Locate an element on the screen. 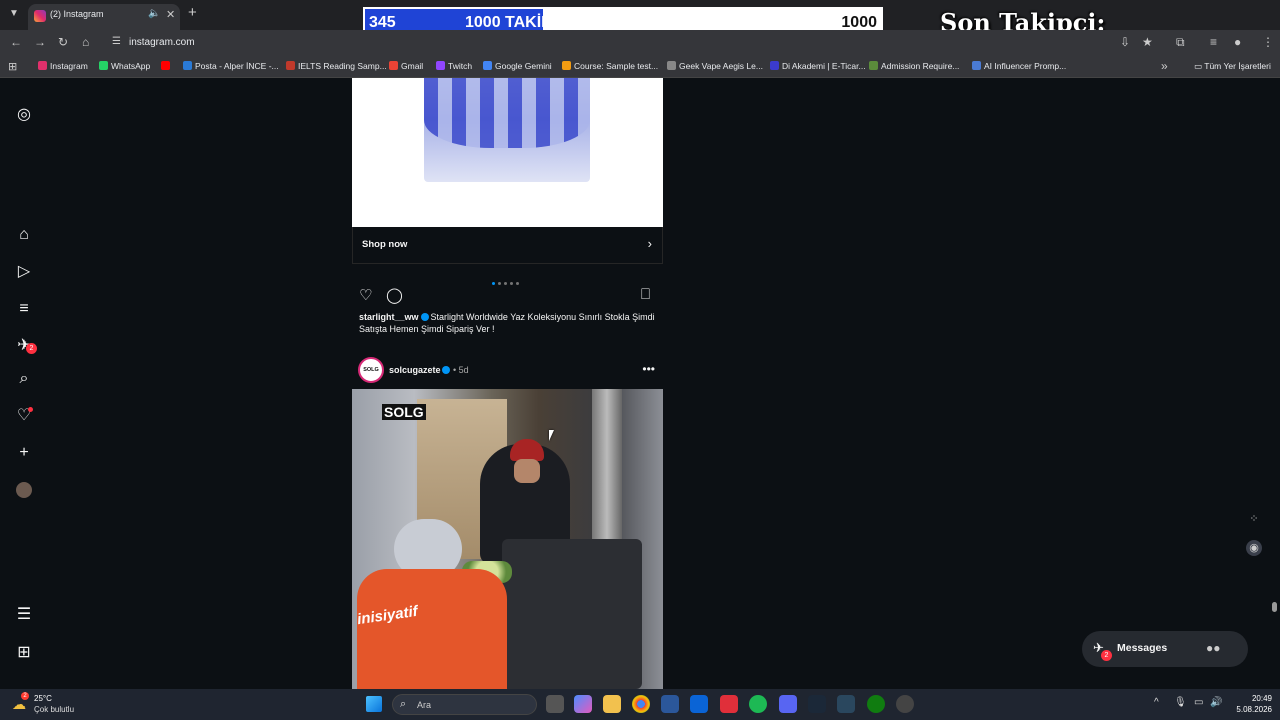  bookmark-item: WhatsApp is located at coordinates (124, 66).